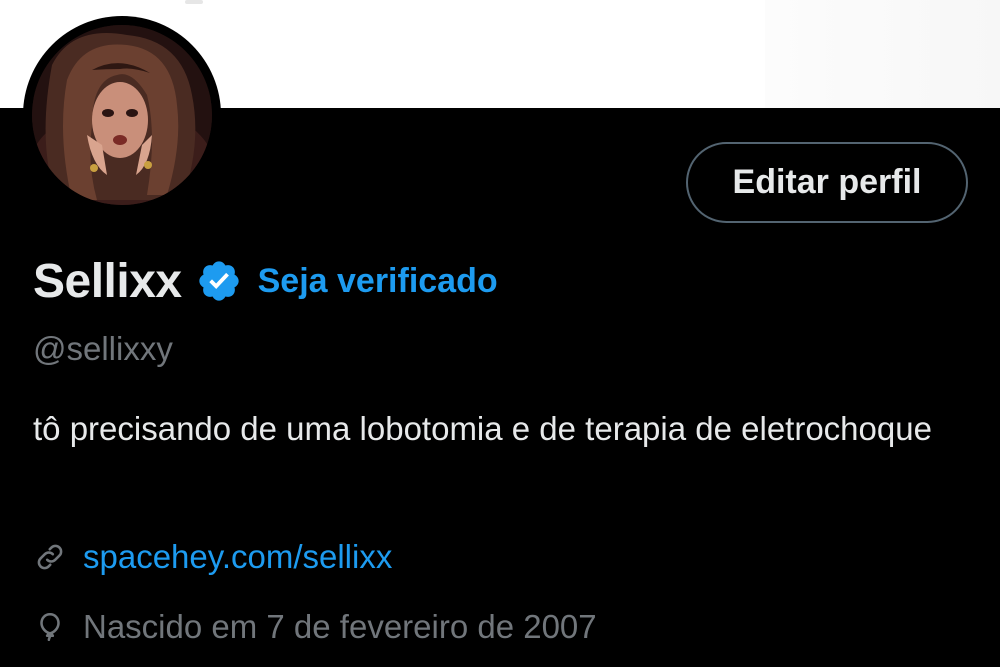 The height and width of the screenshot is (667, 1000). What do you see at coordinates (194, 2) in the screenshot?
I see `banner-mark` at bounding box center [194, 2].